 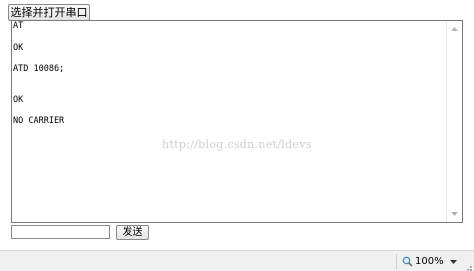 I want to click on output-line: ATD 10086;, so click(x=39, y=69).